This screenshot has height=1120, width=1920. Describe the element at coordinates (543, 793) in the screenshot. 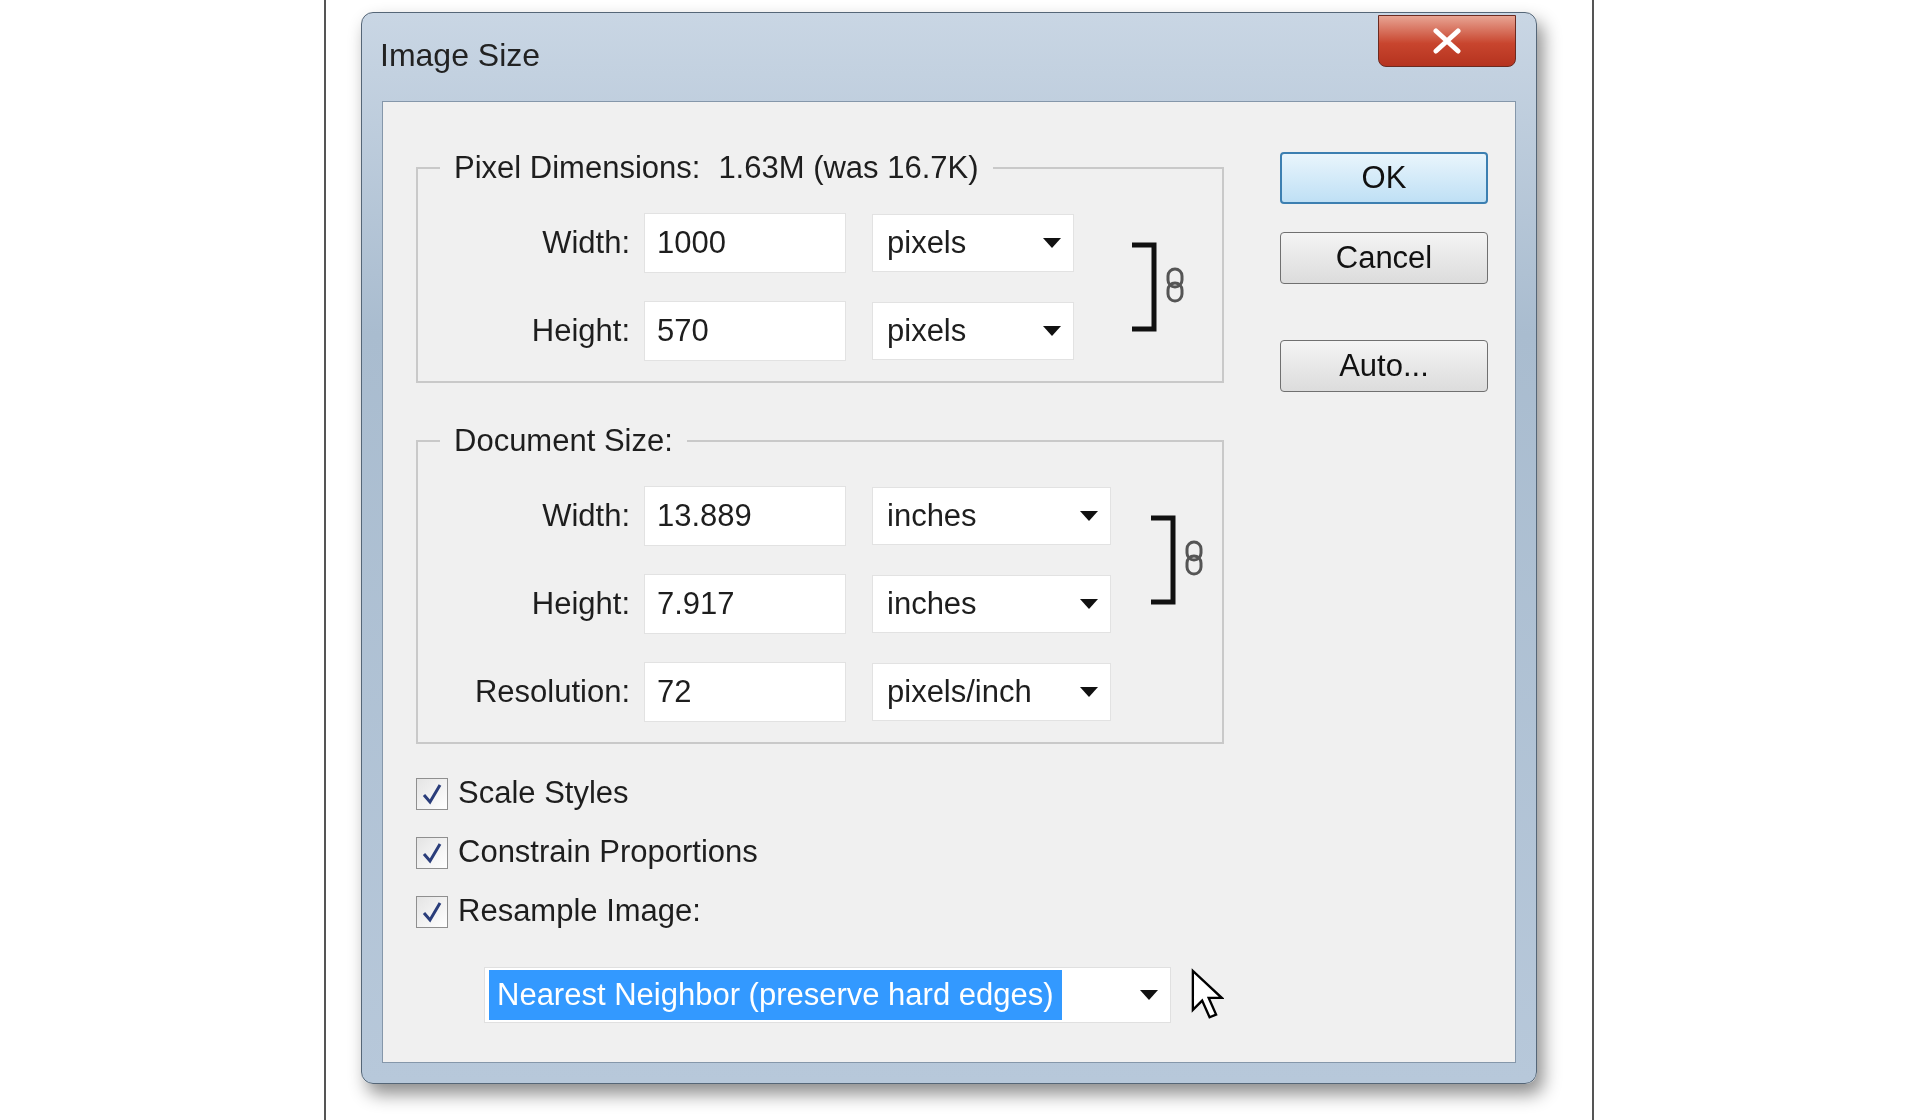

I see `checkbox-label: Scale Styles` at that location.